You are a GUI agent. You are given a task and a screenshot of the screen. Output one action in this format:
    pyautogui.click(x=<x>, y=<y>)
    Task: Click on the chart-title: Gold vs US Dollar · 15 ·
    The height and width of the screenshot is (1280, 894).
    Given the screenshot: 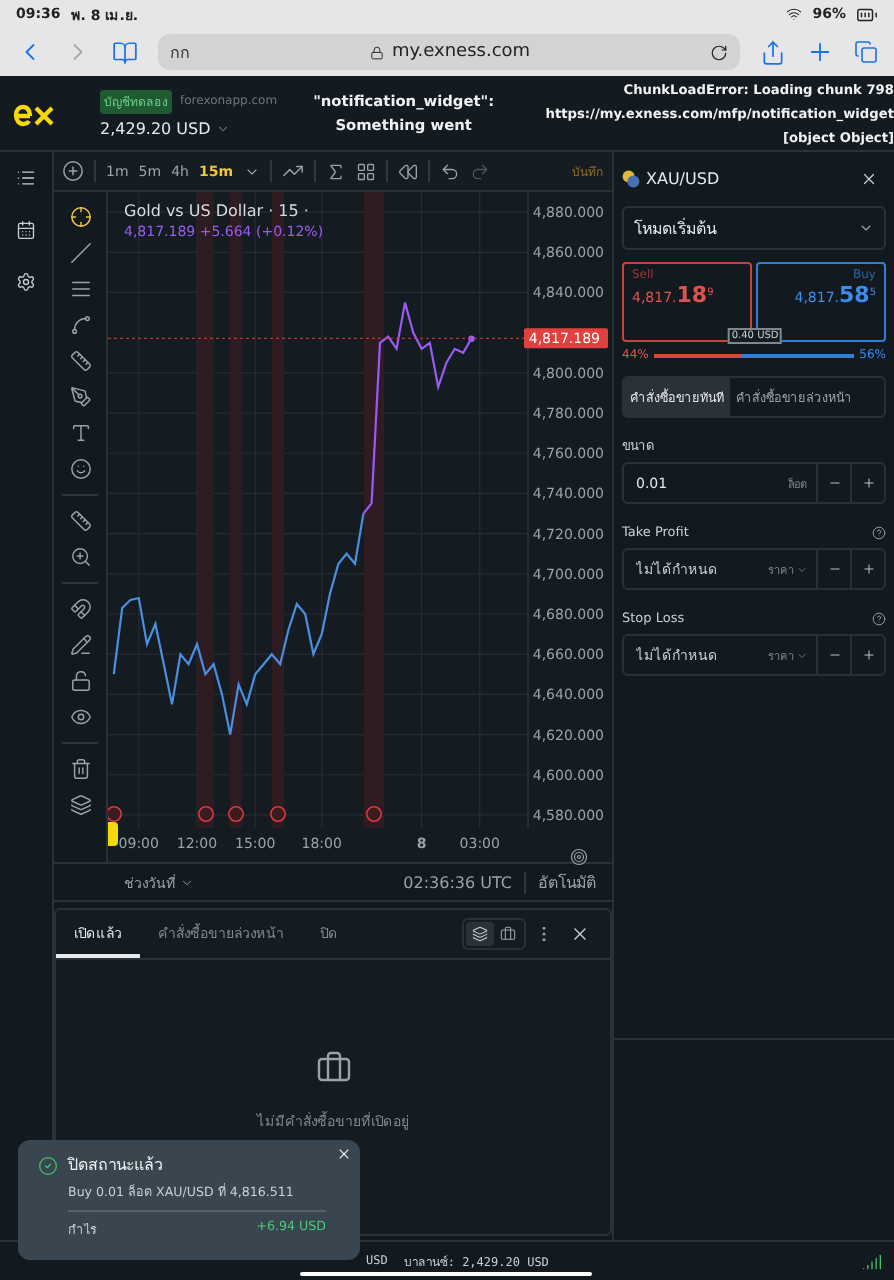 What is the action you would take?
    pyautogui.click(x=217, y=211)
    